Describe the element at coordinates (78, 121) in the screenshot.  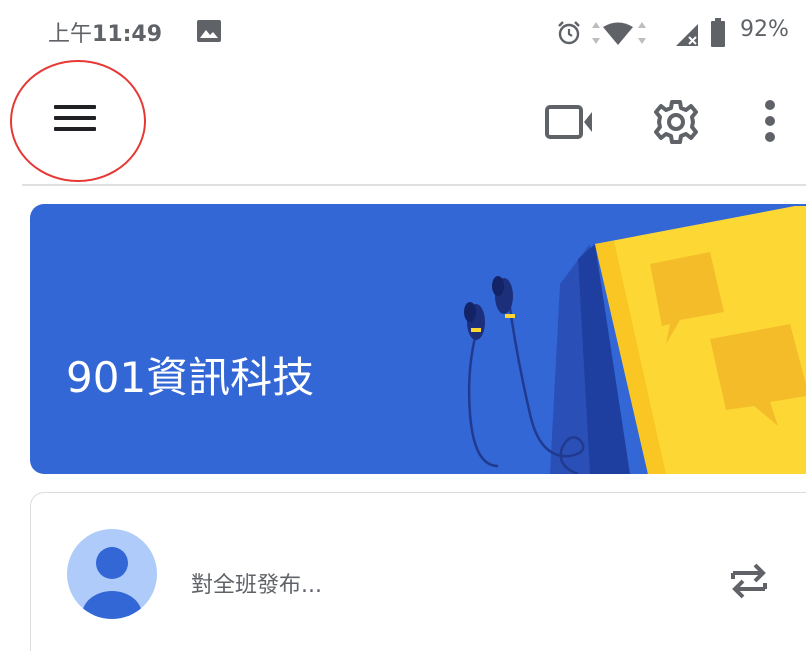
I see `annotation-circle` at that location.